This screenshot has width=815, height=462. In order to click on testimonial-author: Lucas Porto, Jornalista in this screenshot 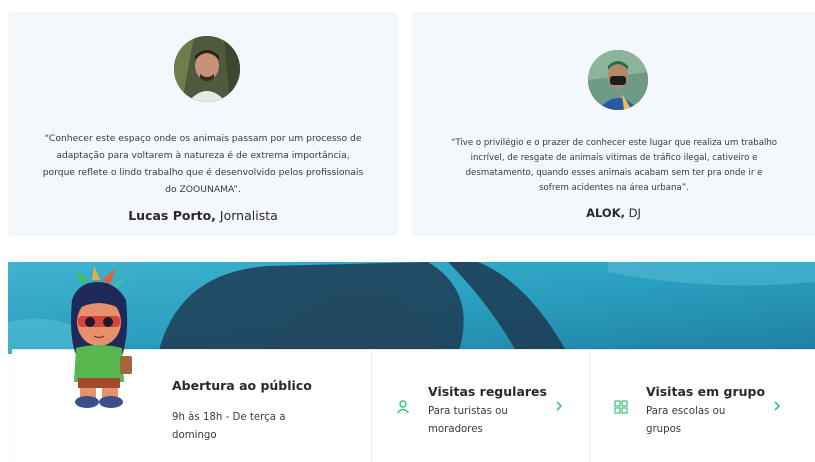, I will do `click(203, 215)`.